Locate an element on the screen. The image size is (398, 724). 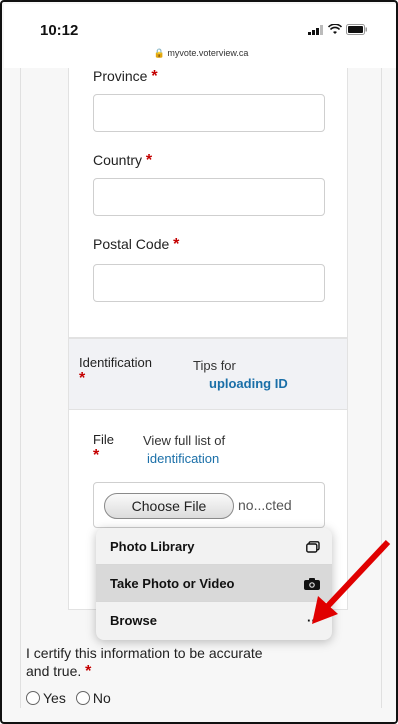
file-source-menu: Photo Library Take Photo or Video Browse is located at coordinates (214, 584).